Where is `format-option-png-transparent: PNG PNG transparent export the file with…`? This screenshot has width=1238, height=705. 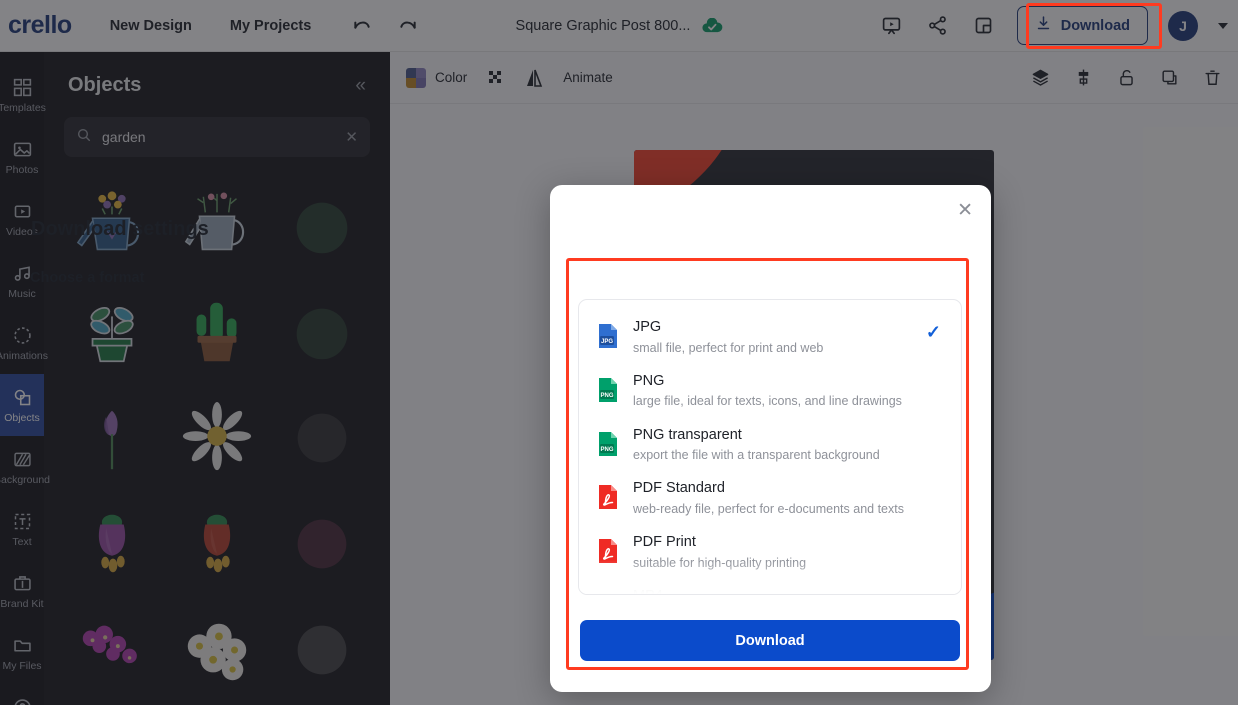
format-option-png-transparent: PNG PNG transparent export the file with… is located at coordinates (770, 445).